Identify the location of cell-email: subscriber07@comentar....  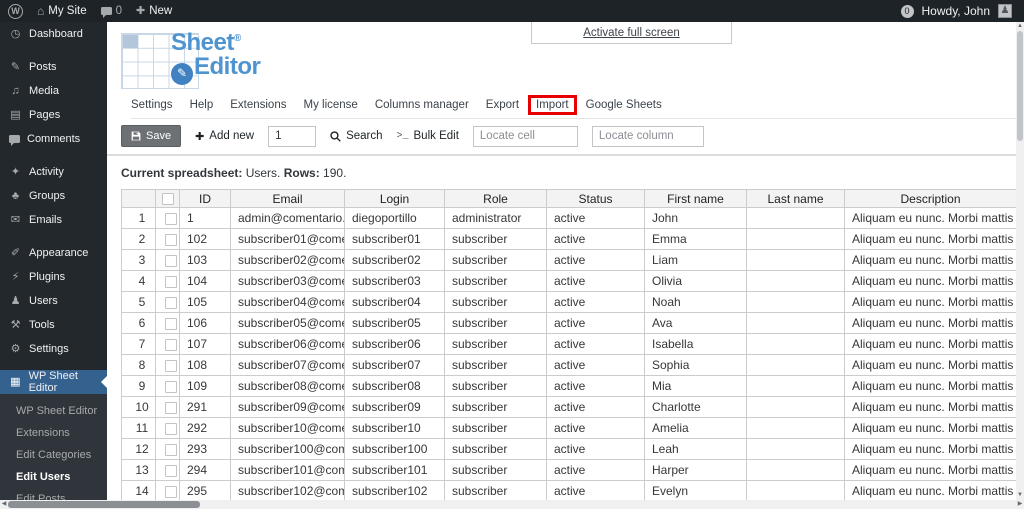
(287, 365).